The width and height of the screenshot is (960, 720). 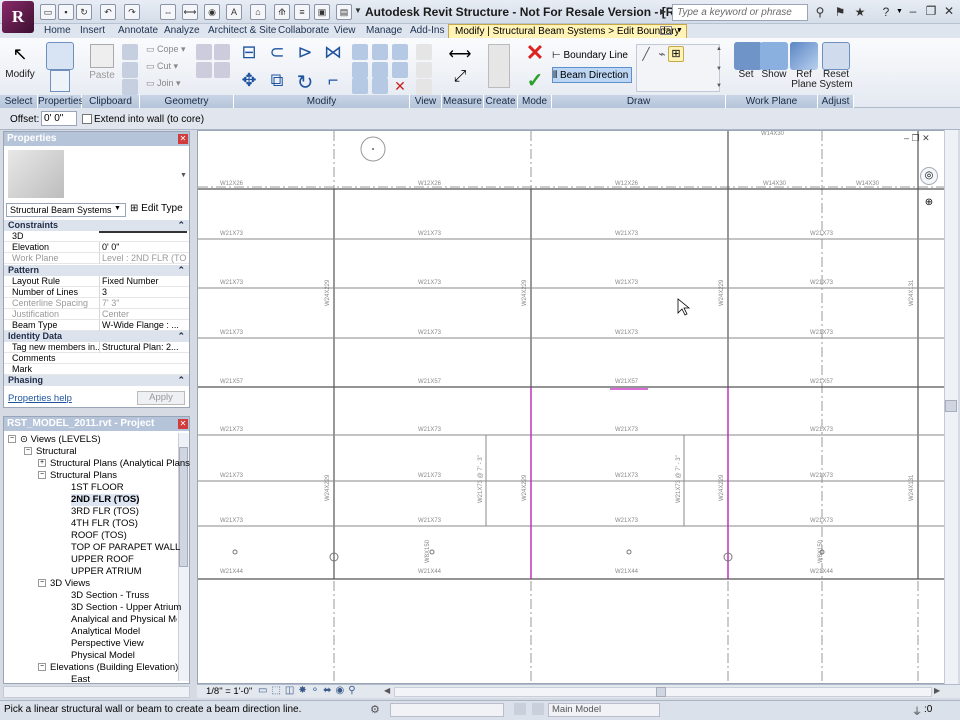 What do you see at coordinates (860, 12) in the screenshot?
I see `communication-icon: ★` at bounding box center [860, 12].